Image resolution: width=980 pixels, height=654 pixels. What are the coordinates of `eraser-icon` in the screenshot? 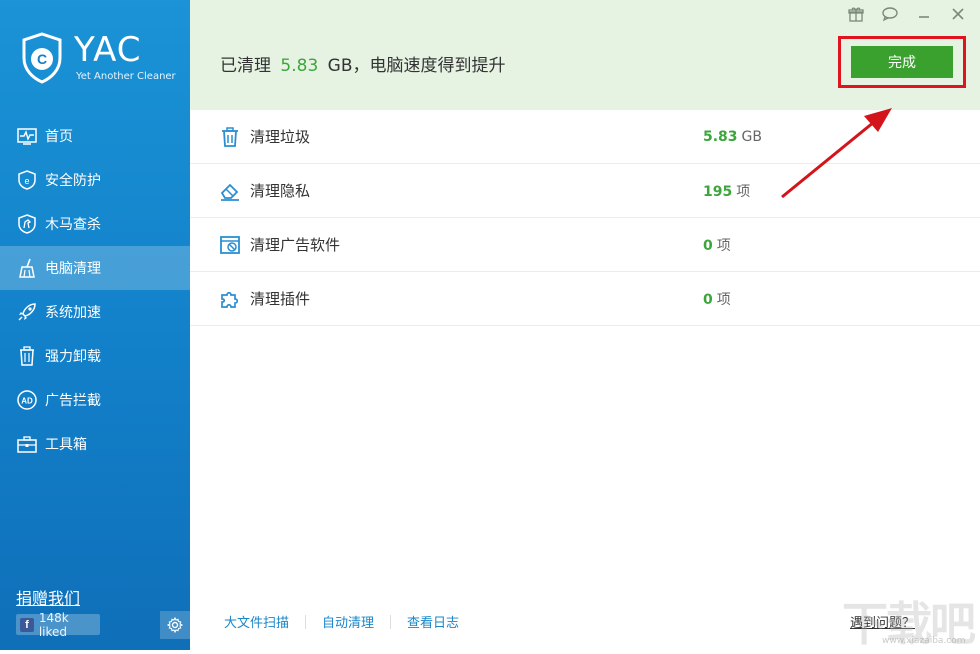 It's located at (230, 191).